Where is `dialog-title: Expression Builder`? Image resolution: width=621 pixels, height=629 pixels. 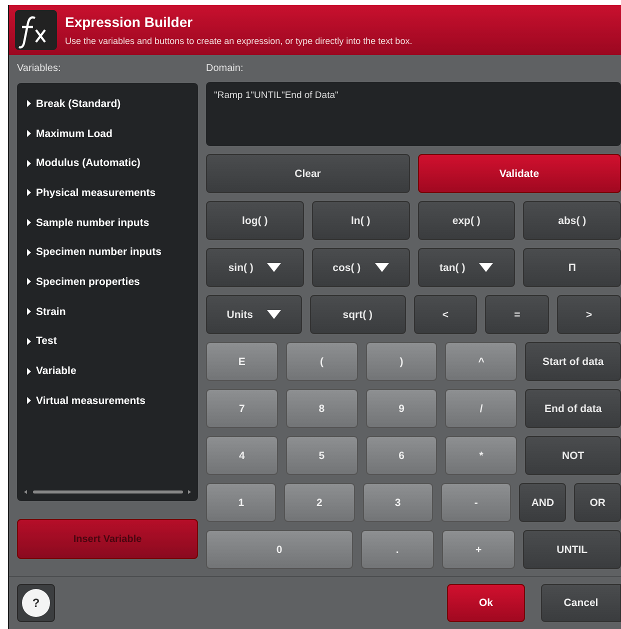
dialog-title: Expression Builder is located at coordinates (129, 22).